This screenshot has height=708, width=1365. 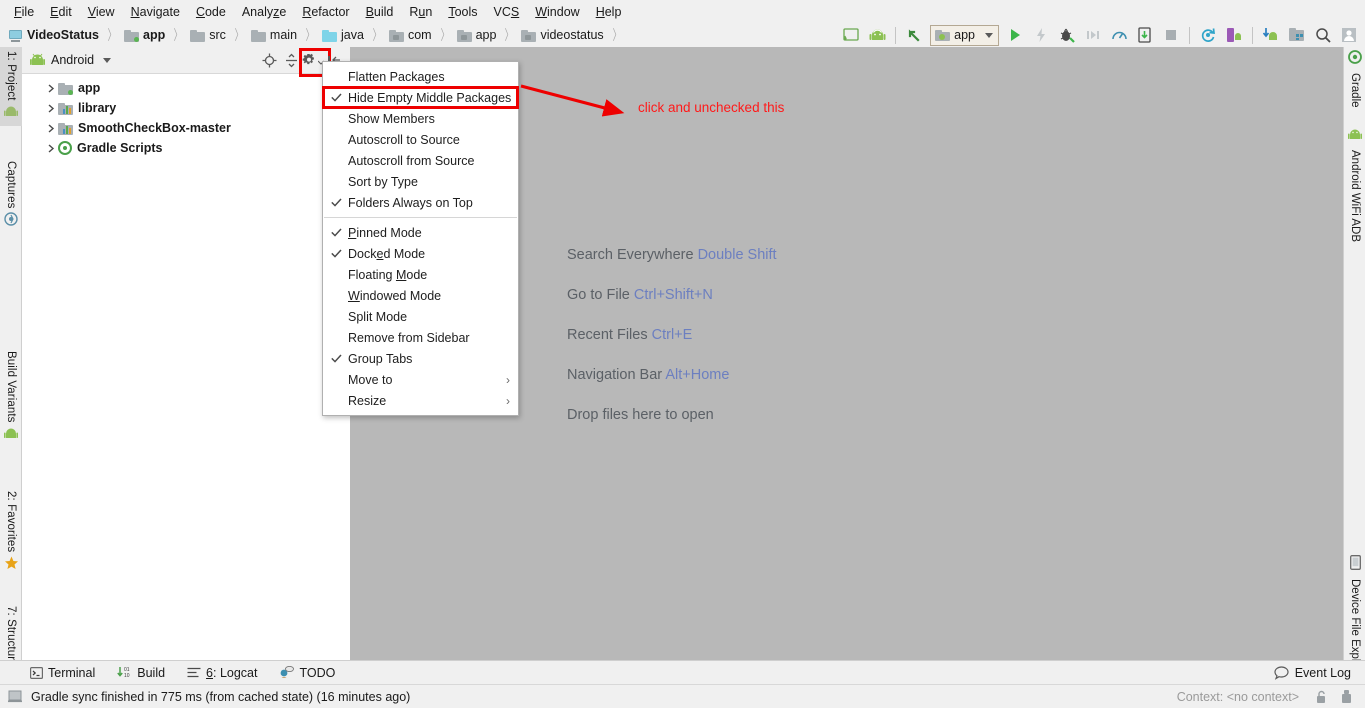 I want to click on project-icon, so click(x=15, y=35).